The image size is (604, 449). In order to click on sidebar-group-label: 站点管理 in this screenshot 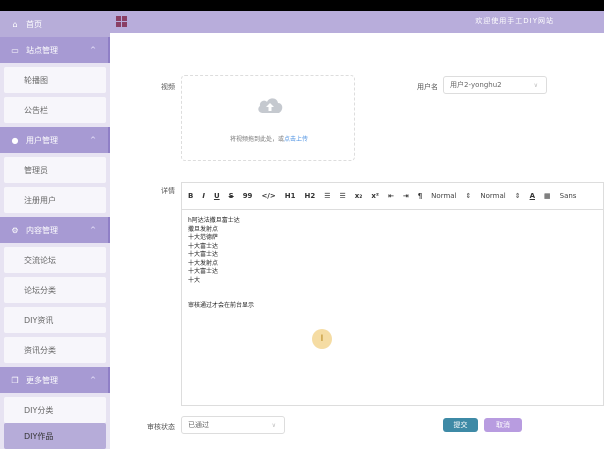, I will do `click(42, 50)`.